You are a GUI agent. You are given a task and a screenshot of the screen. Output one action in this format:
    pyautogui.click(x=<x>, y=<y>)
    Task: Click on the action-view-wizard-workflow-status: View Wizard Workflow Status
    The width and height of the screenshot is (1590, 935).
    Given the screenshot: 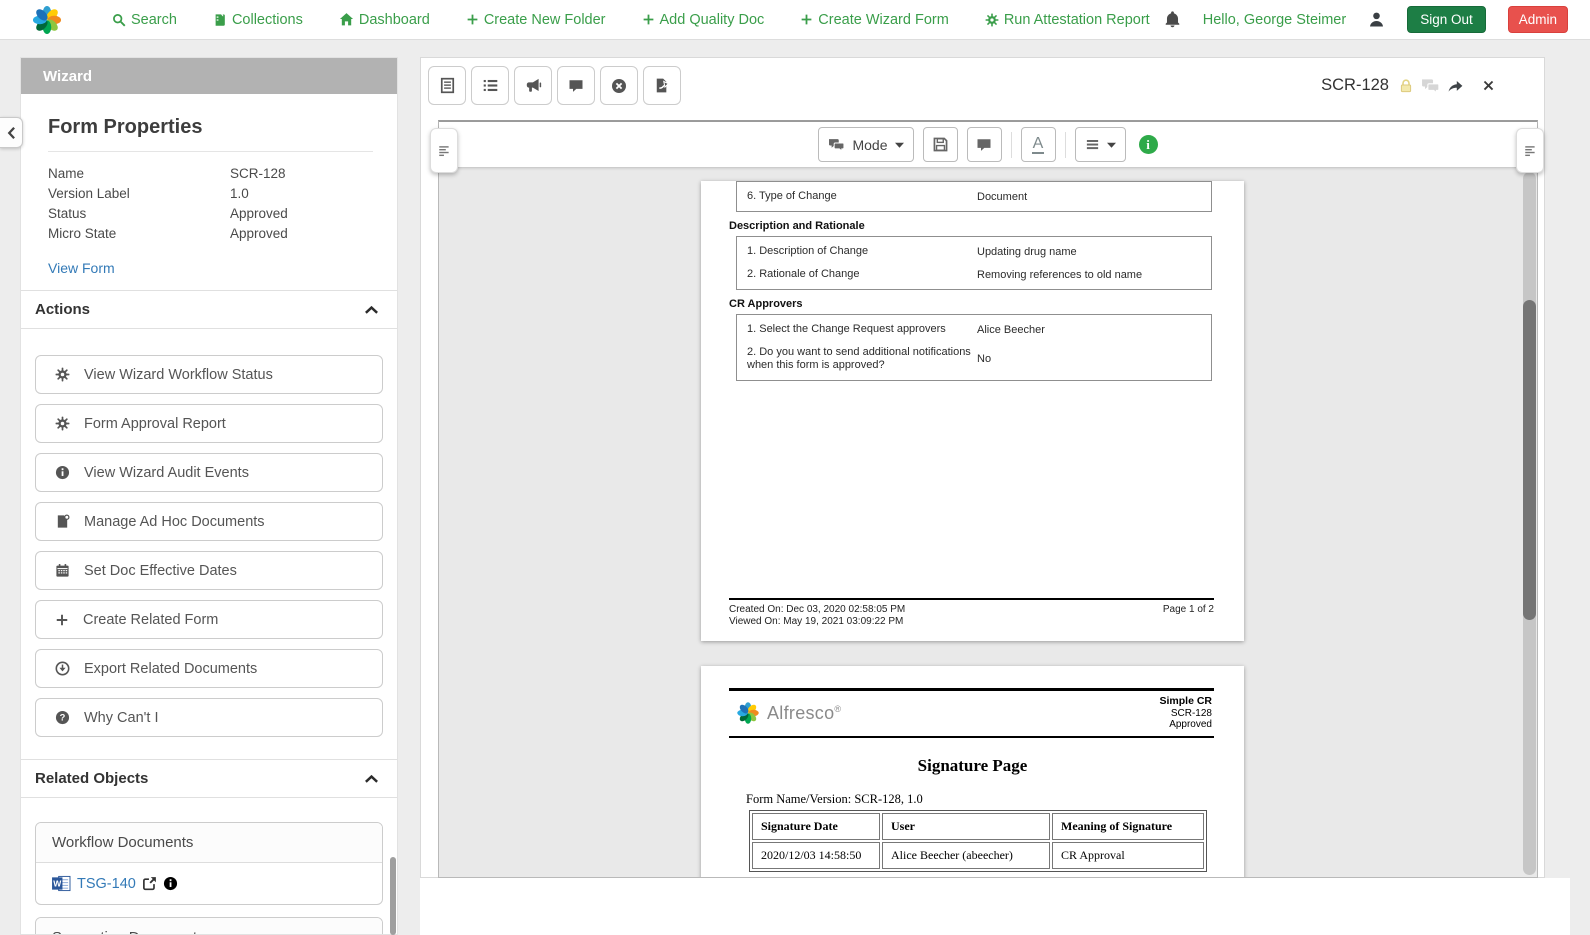 What is the action you would take?
    pyautogui.click(x=209, y=374)
    